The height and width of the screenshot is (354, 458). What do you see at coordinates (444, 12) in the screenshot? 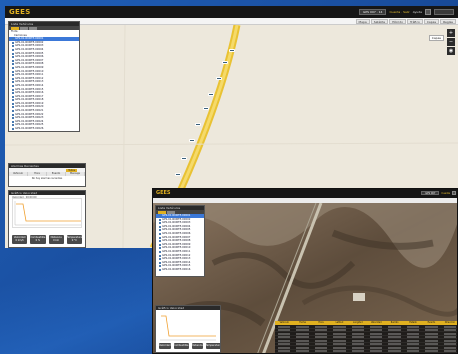
I see `quick-search-input` at bounding box center [444, 12].